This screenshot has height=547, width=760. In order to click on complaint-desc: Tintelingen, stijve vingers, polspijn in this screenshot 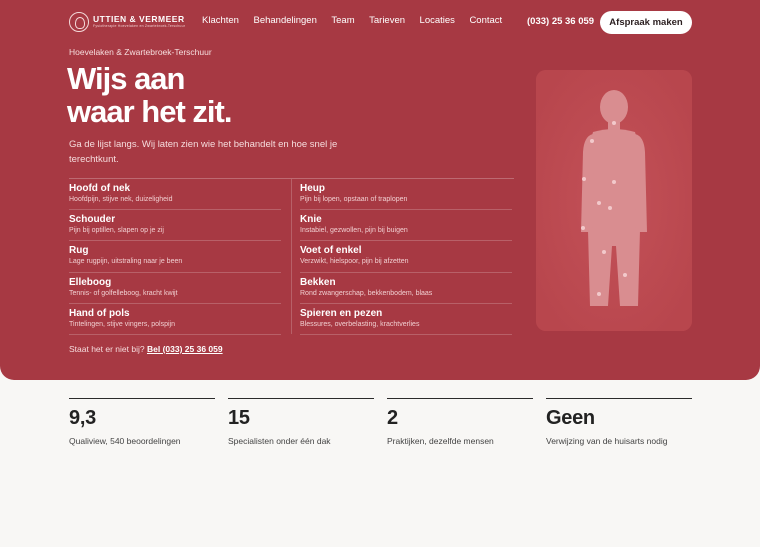, I will do `click(122, 324)`.